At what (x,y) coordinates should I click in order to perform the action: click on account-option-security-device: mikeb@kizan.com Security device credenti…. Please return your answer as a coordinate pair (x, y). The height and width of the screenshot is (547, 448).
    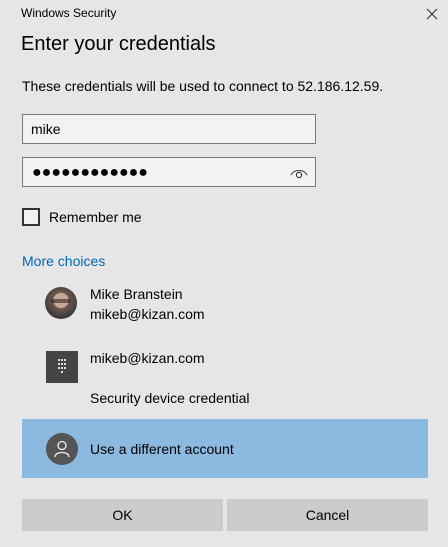
    Looking at the image, I should click on (225, 380).